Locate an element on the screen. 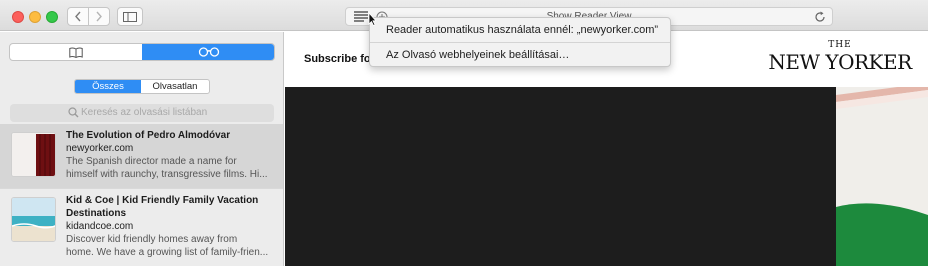  cursor-icon is located at coordinates (372, 19).